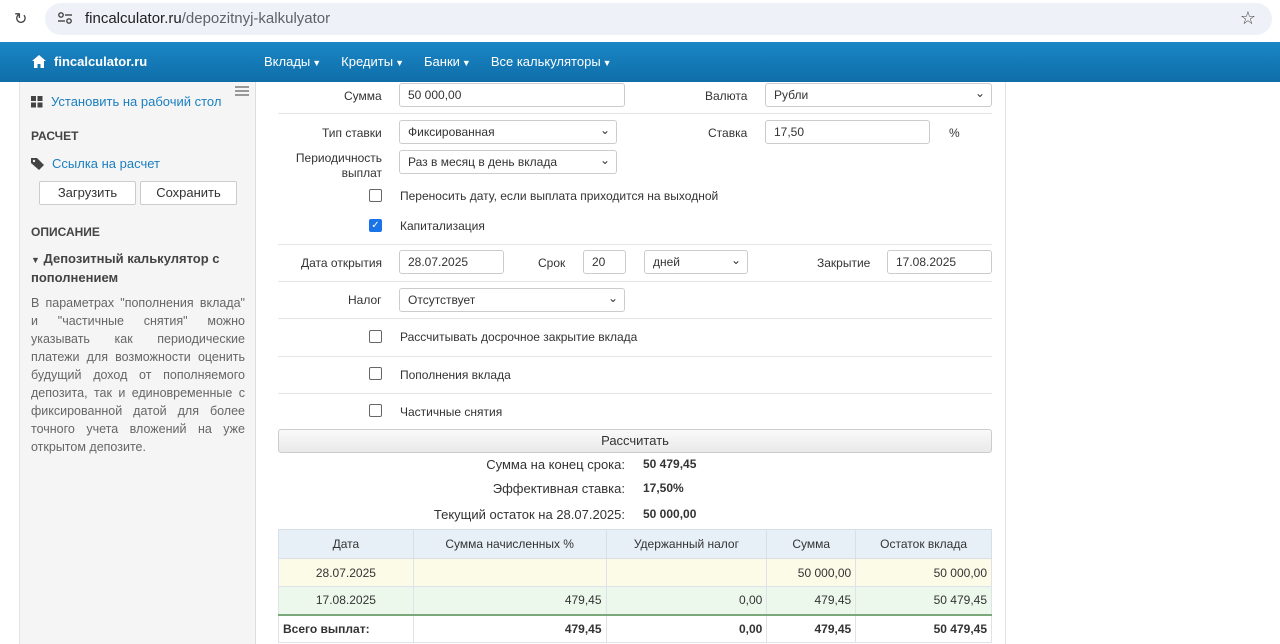 The image size is (1280, 644). Describe the element at coordinates (375, 195) in the screenshot. I see `move-date-checkbox` at that location.